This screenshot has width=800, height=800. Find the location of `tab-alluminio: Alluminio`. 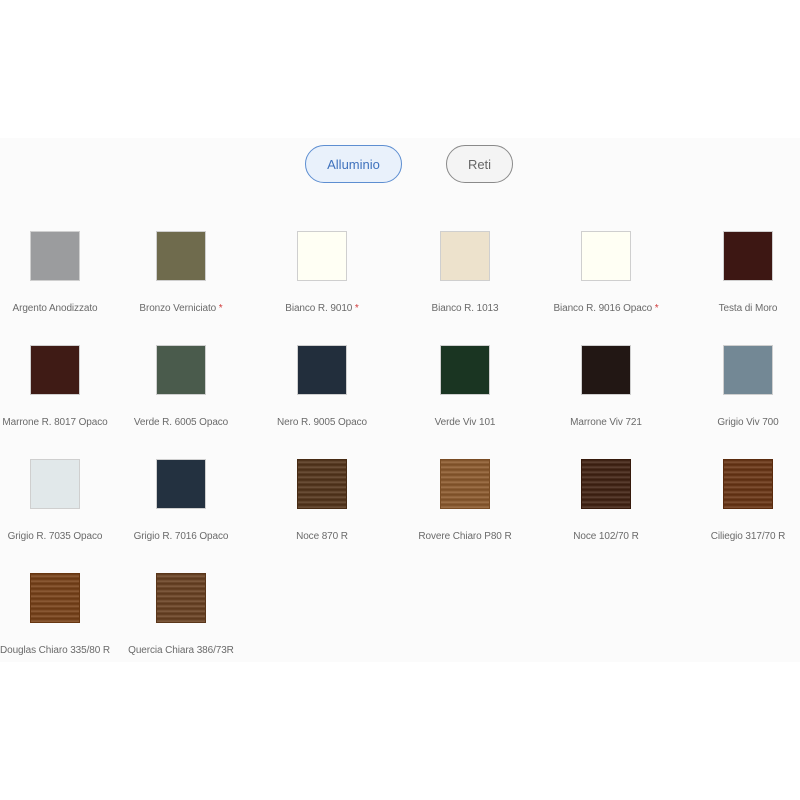

tab-alluminio: Alluminio is located at coordinates (353, 164).